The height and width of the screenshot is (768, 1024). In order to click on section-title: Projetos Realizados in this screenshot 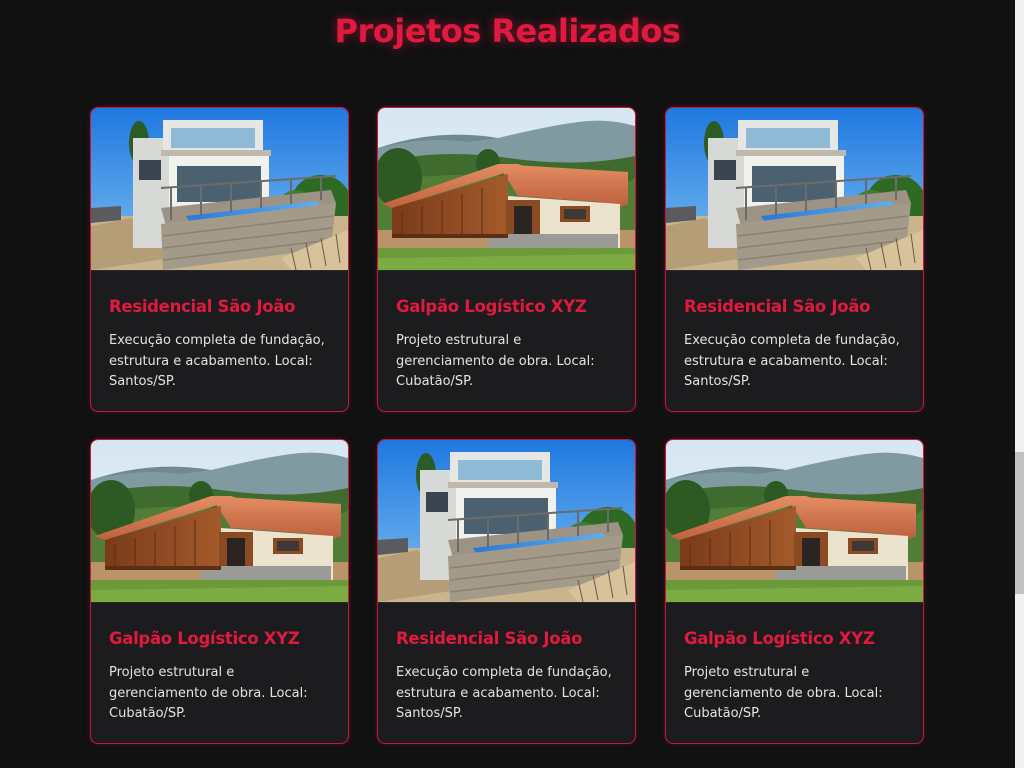, I will do `click(507, 31)`.